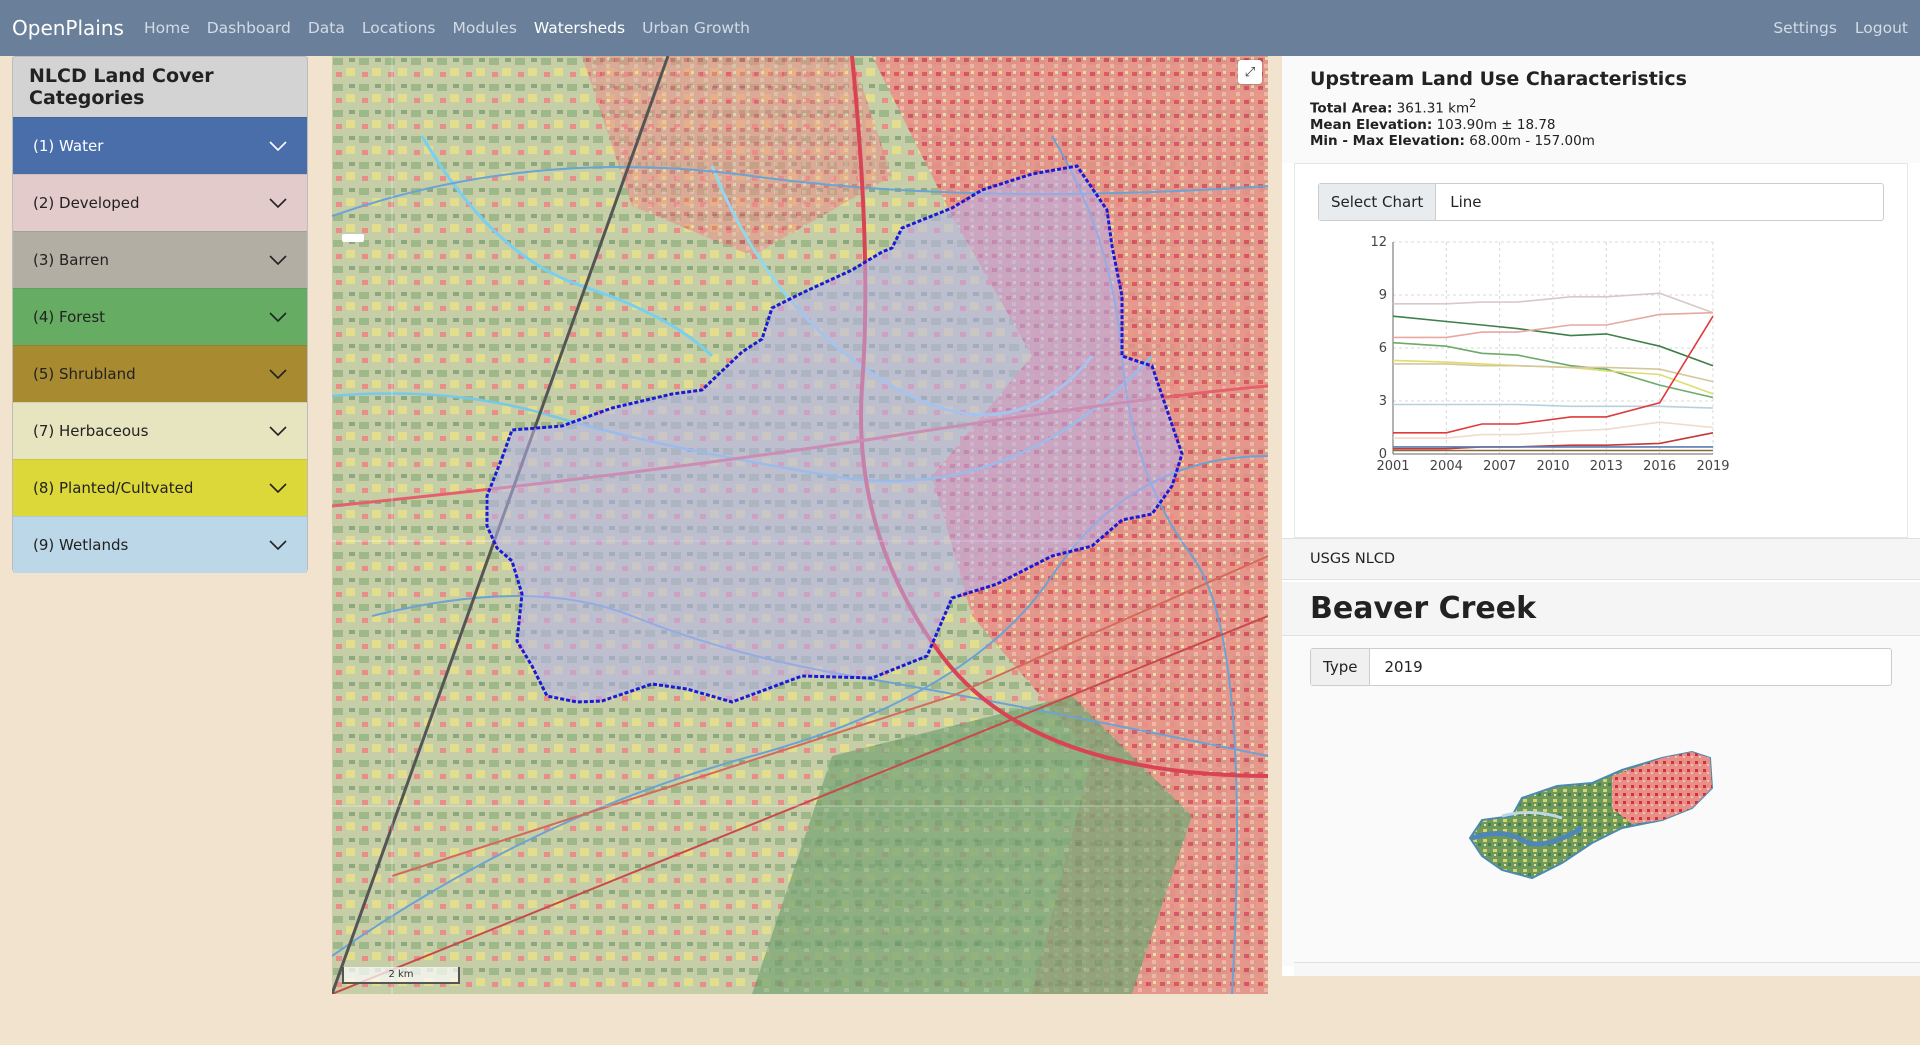 This screenshot has height=1045, width=1920. I want to click on category-label: (5) Shrubland, so click(84, 374).